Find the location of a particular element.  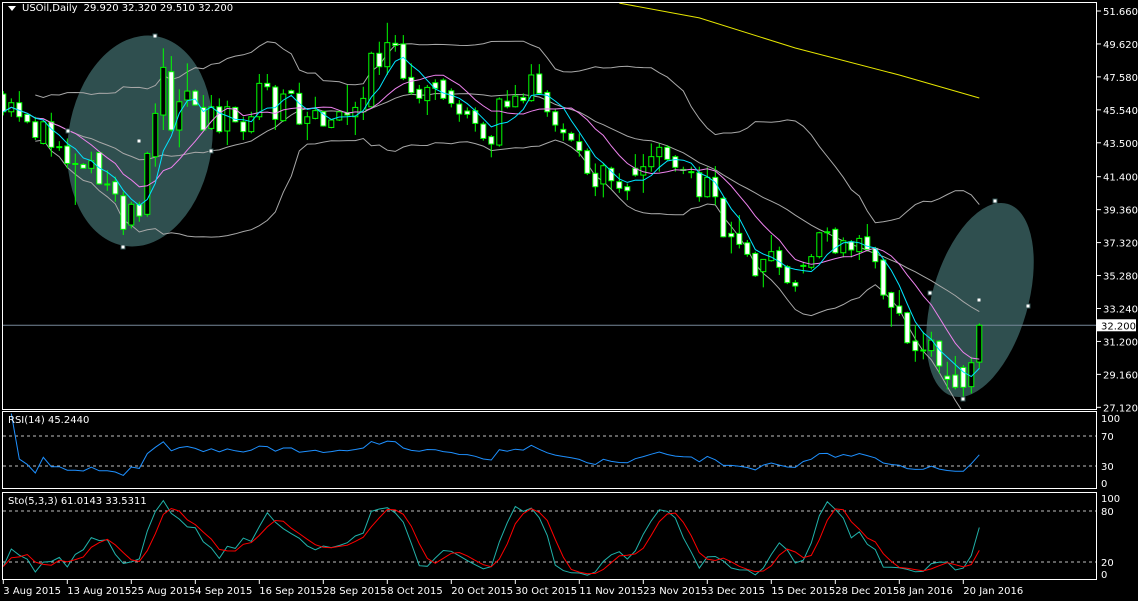

stochastic-pane is located at coordinates (549, 537).